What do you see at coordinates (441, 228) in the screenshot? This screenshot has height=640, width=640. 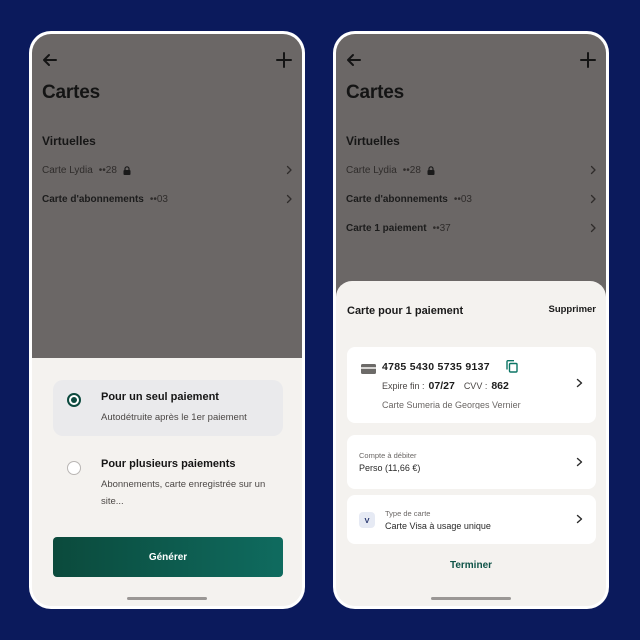 I see `card-digits: ••37` at bounding box center [441, 228].